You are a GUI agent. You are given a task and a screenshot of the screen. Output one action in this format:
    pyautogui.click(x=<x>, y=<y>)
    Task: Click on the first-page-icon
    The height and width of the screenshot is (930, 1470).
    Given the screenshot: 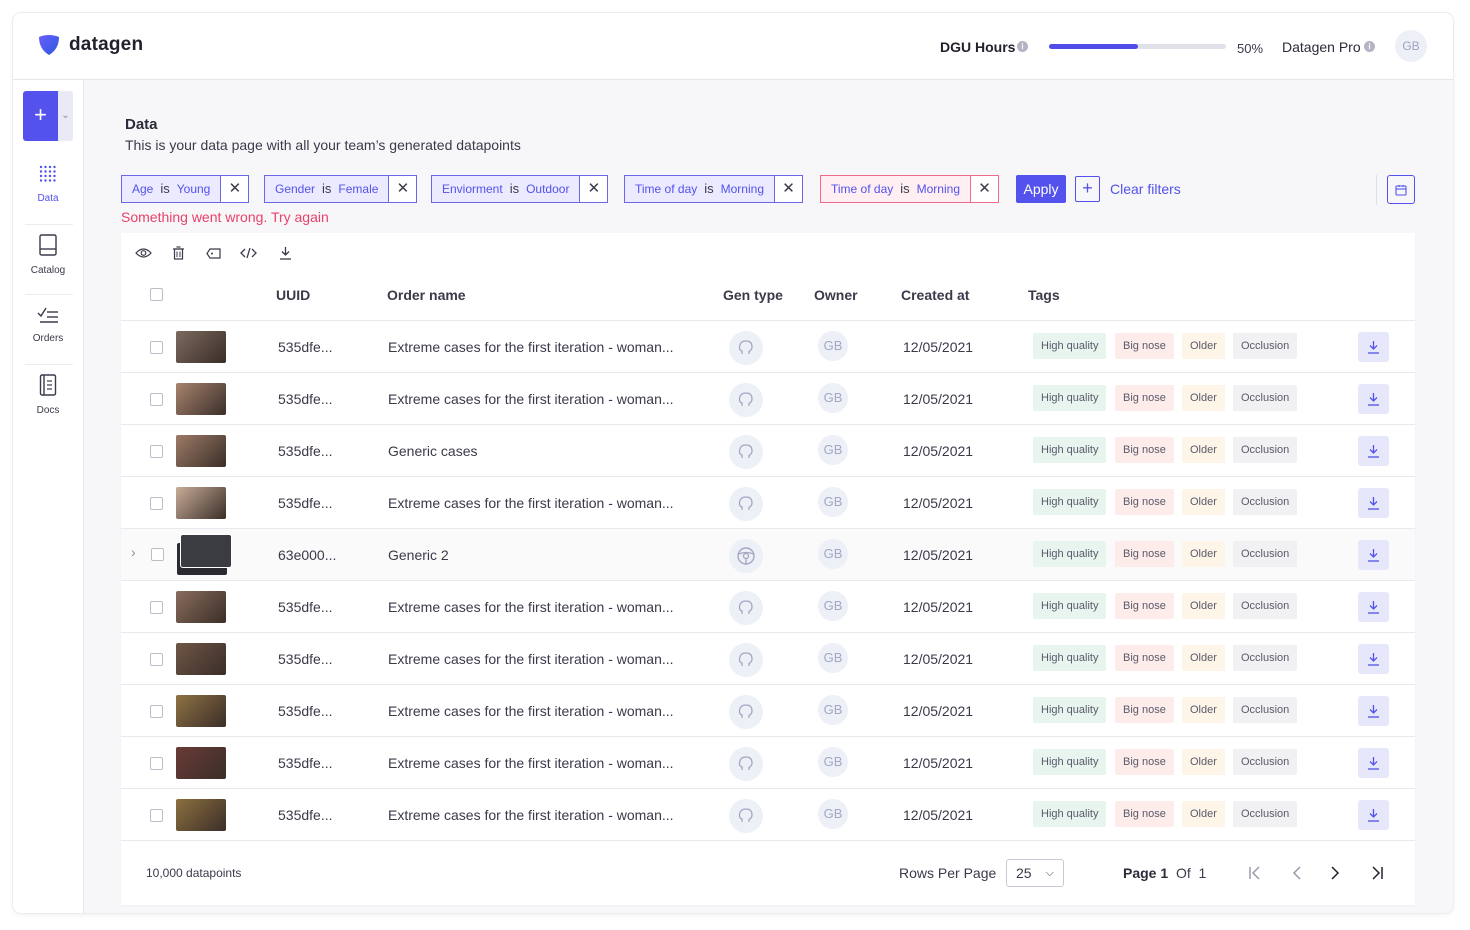 What is the action you would take?
    pyautogui.click(x=1255, y=873)
    